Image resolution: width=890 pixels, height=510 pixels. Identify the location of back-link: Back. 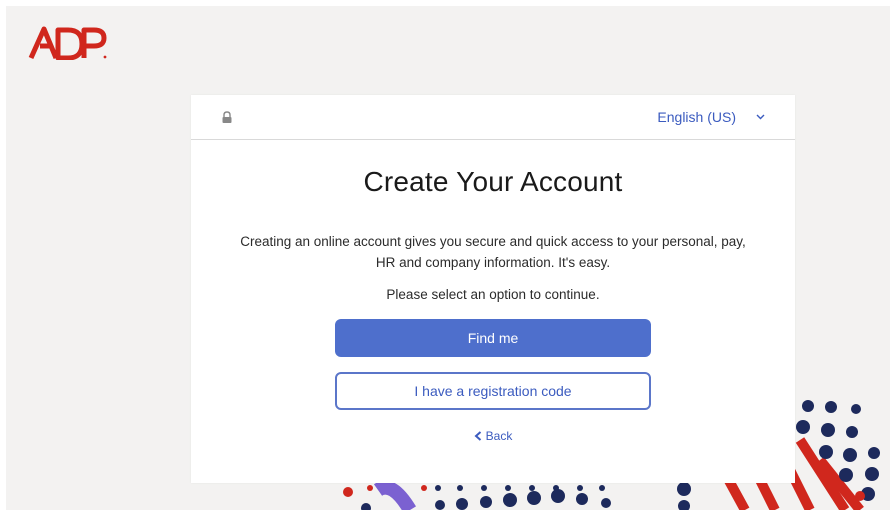
(493, 436).